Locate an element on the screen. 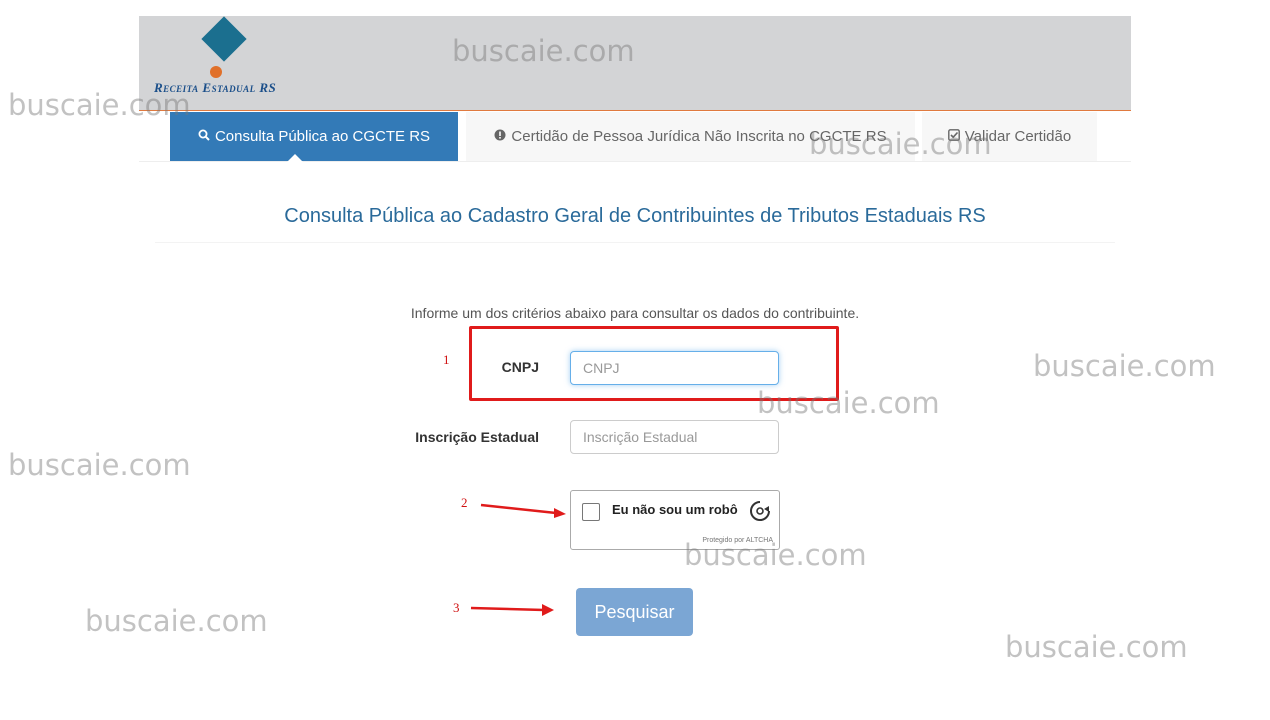 Image resolution: width=1270 pixels, height=720 pixels. arrow-3-icon is located at coordinates (512, 610).